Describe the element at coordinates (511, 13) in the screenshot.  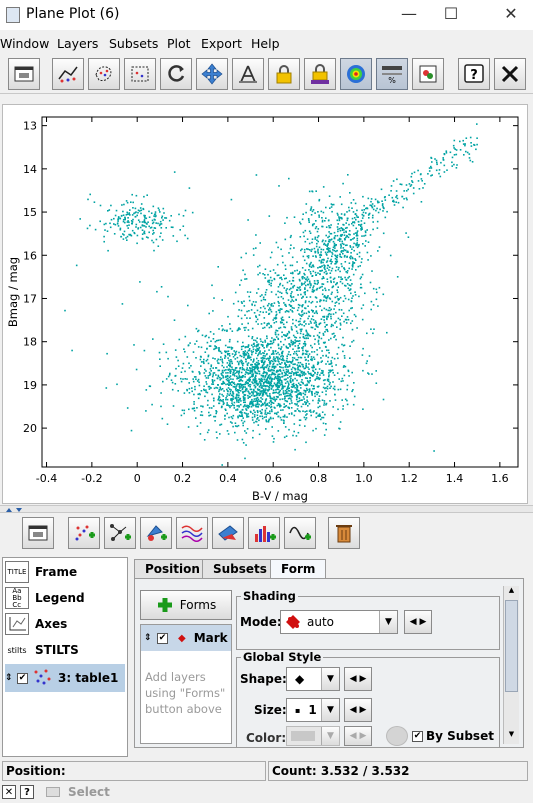
I see `window-close-button: ✕` at that location.